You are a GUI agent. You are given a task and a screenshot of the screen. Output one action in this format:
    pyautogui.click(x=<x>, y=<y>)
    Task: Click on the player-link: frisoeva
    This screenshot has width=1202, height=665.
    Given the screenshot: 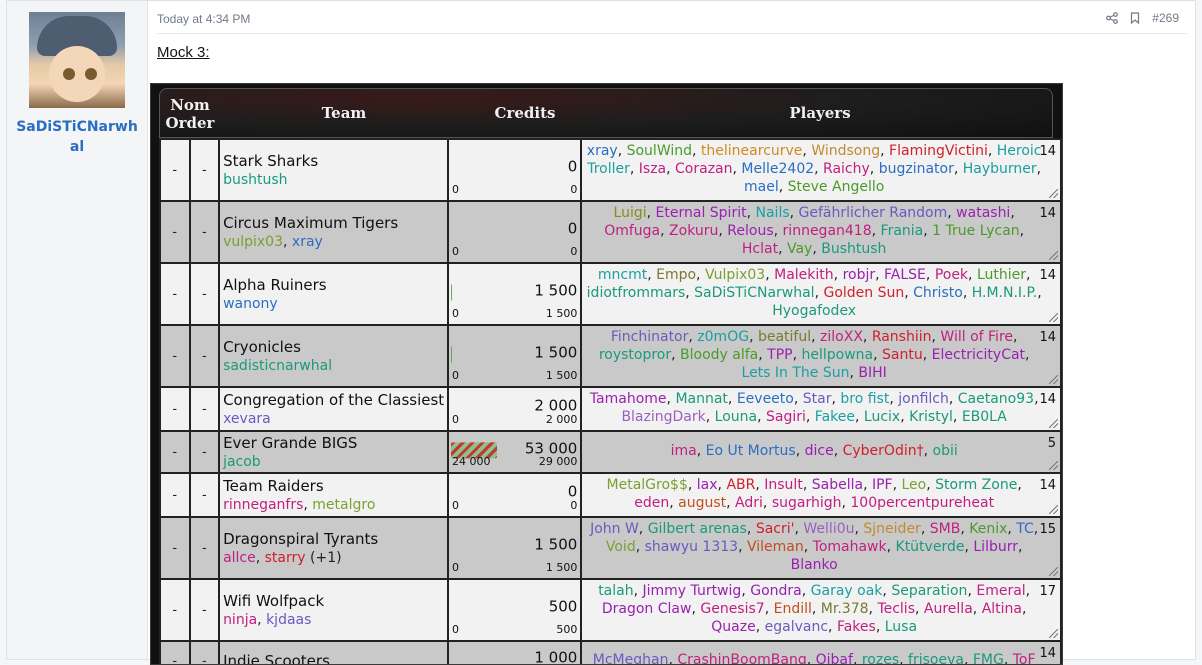 What is the action you would take?
    pyautogui.click(x=936, y=658)
    